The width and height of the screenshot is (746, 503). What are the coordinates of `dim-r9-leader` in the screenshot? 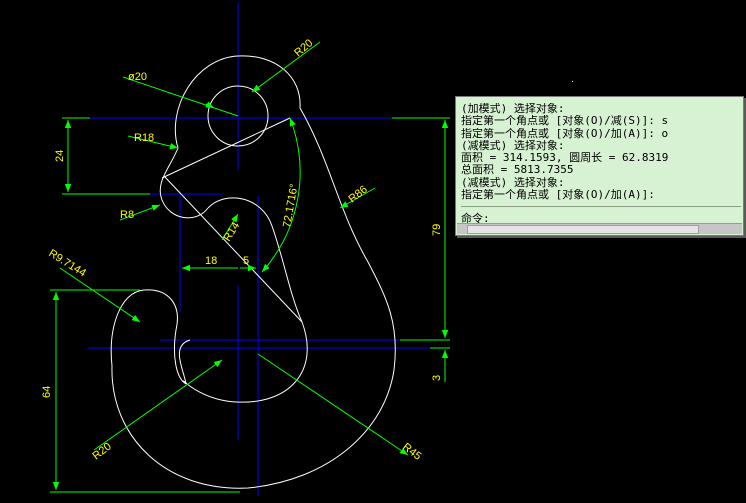 It's located at (100, 295).